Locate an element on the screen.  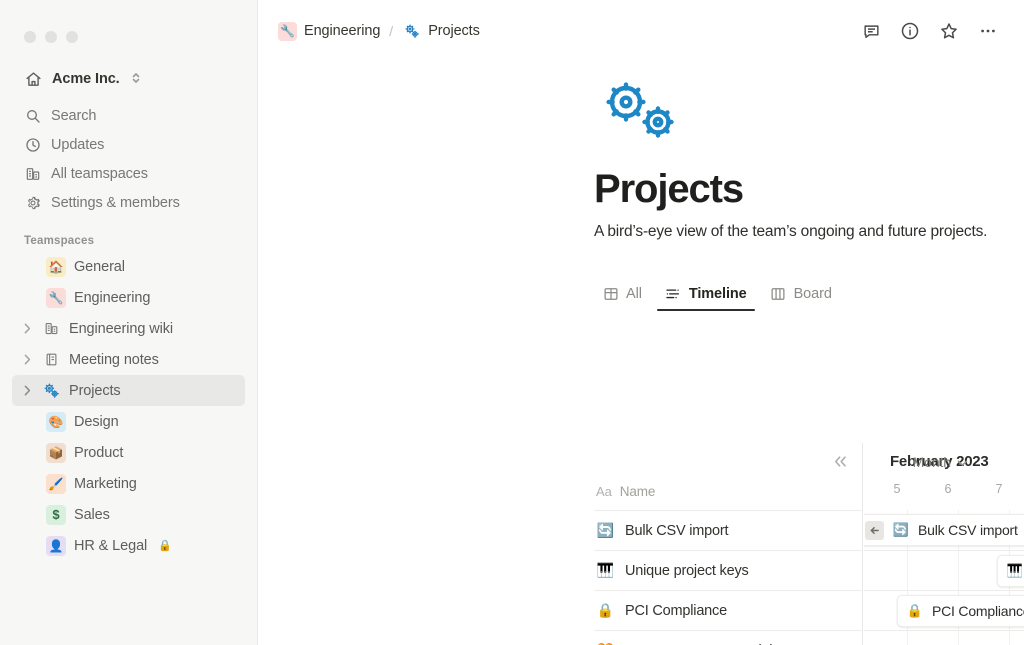
row-name-label: Bulk CSV import is located at coordinates (677, 530).